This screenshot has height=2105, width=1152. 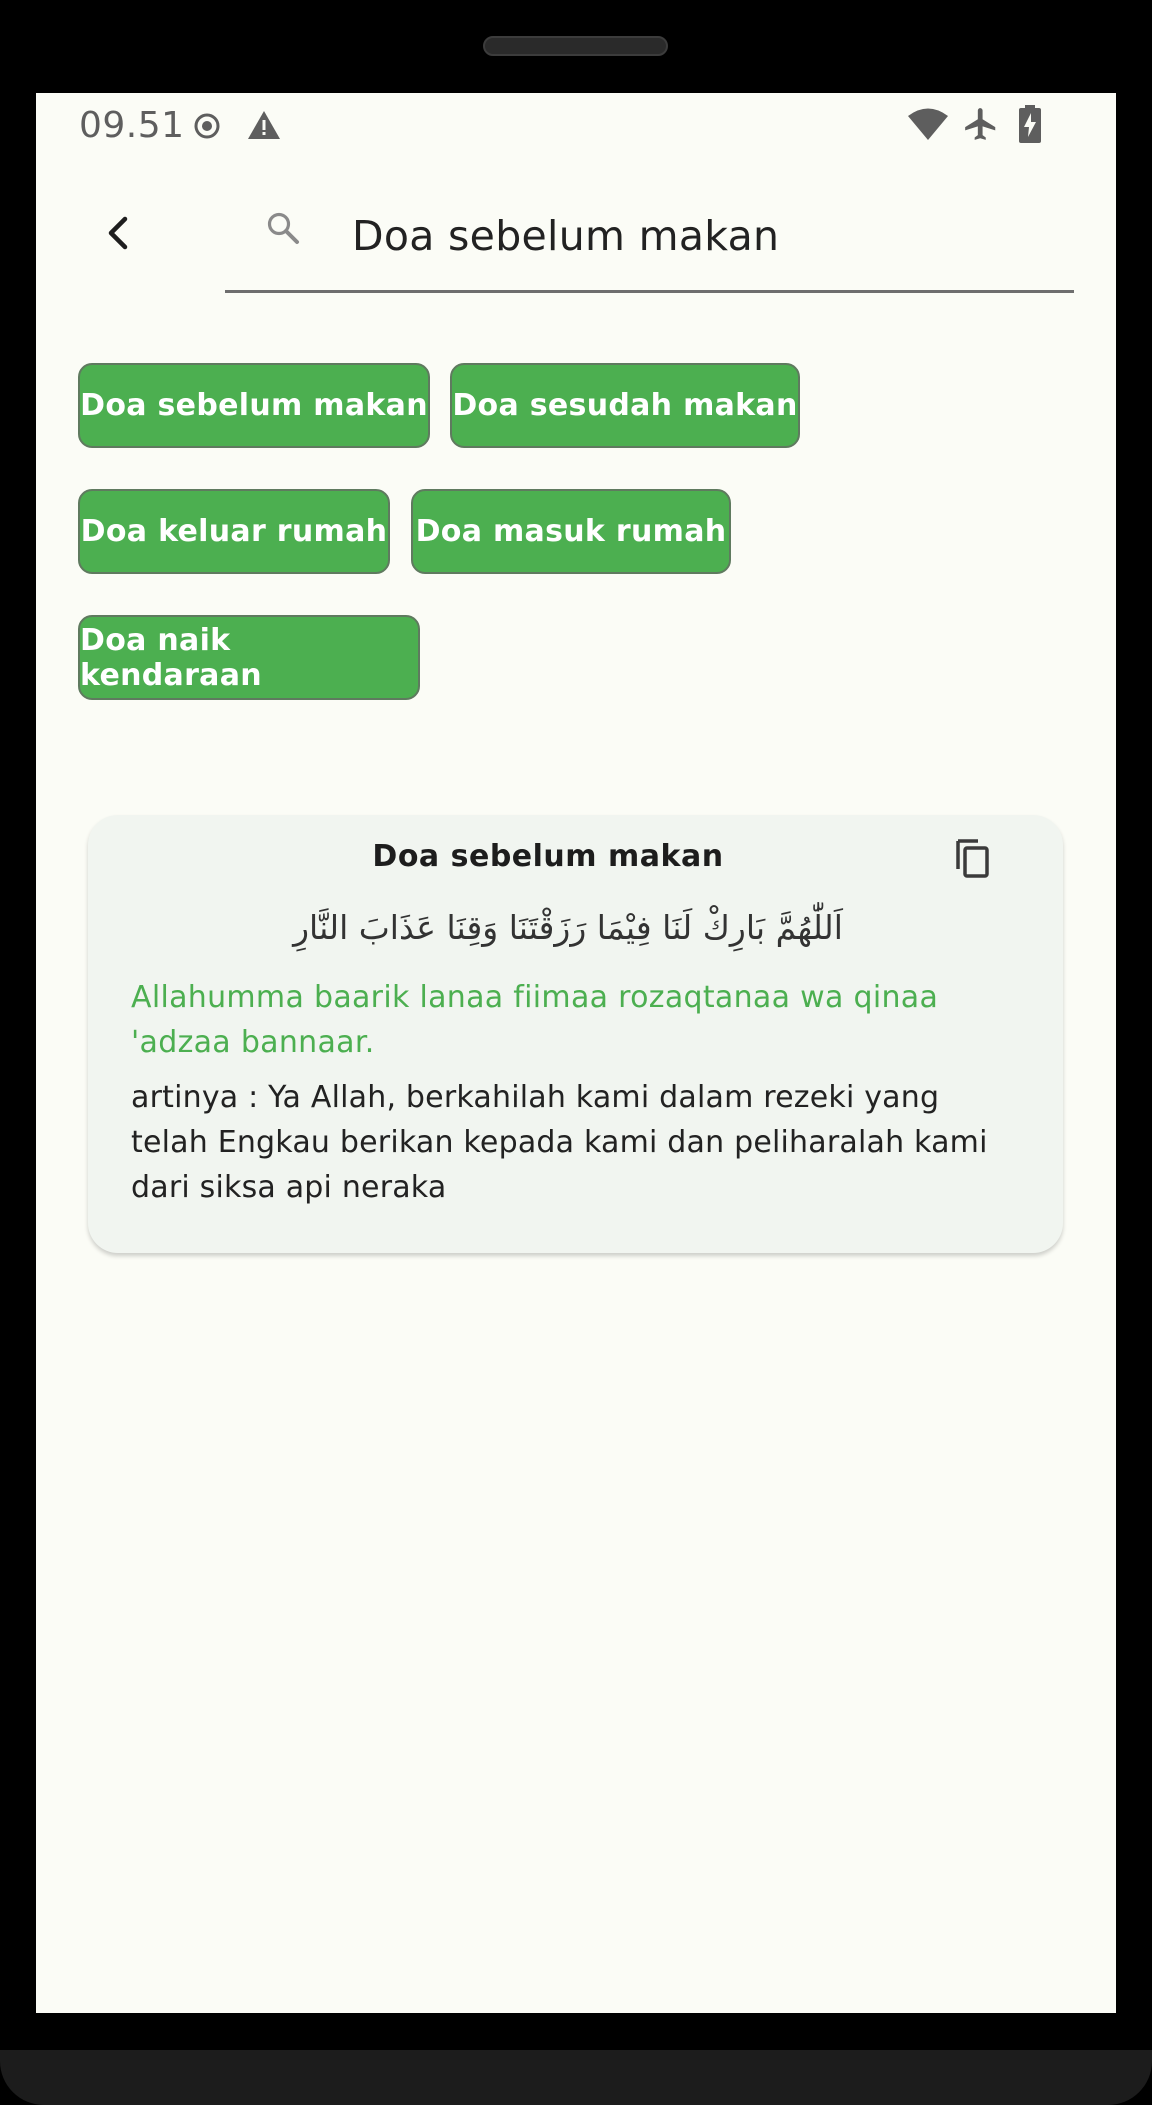 I want to click on back-button, so click(x=118, y=233).